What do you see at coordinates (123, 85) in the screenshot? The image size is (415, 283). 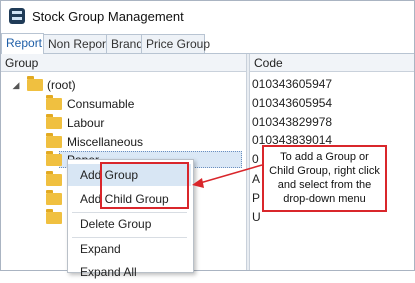 I see `tree-node-root: ◢ (root)` at bounding box center [123, 85].